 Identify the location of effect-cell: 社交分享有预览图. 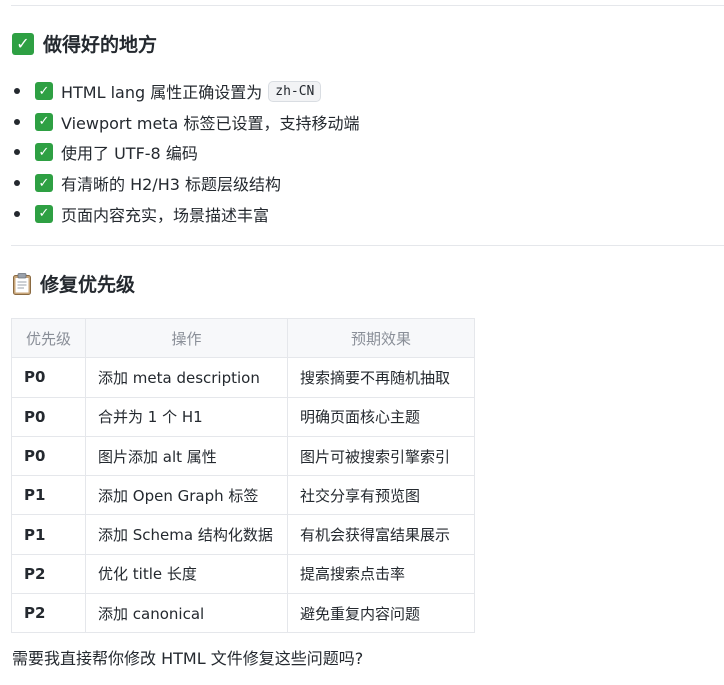
(381, 495).